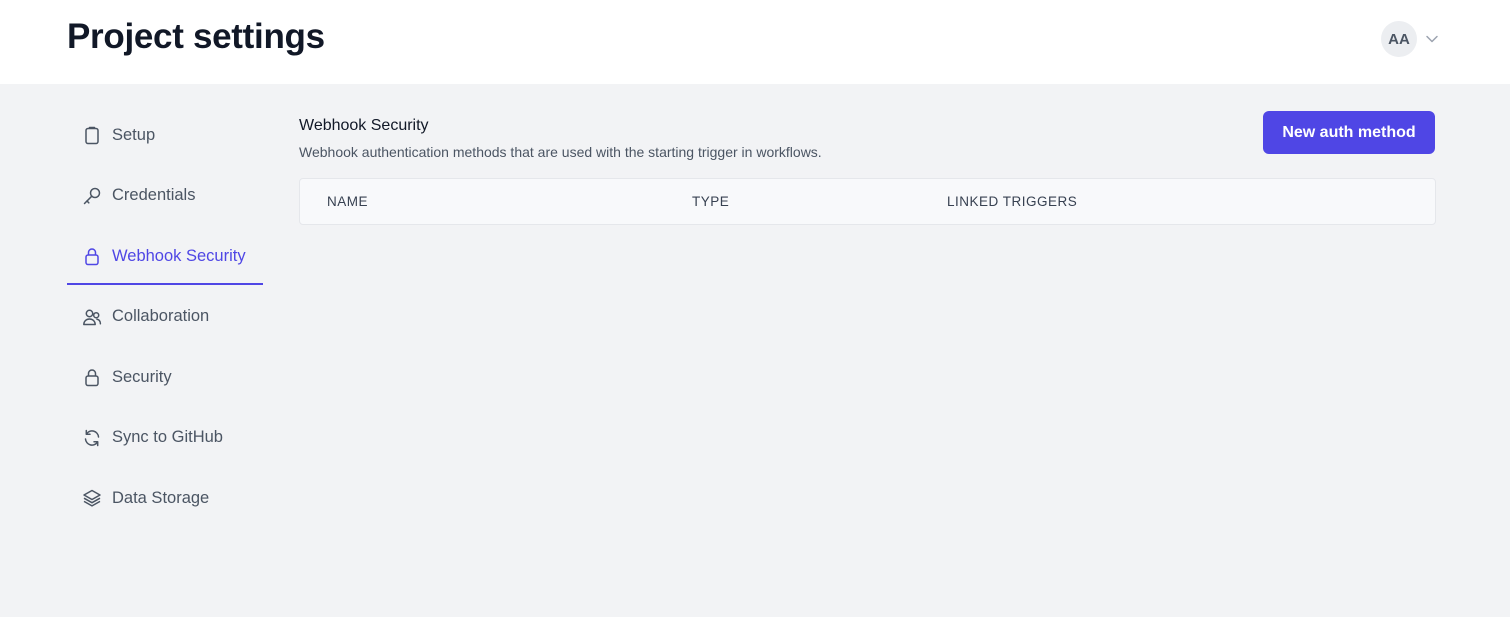 The height and width of the screenshot is (617, 1510). What do you see at coordinates (92, 498) in the screenshot?
I see `layers-icon` at bounding box center [92, 498].